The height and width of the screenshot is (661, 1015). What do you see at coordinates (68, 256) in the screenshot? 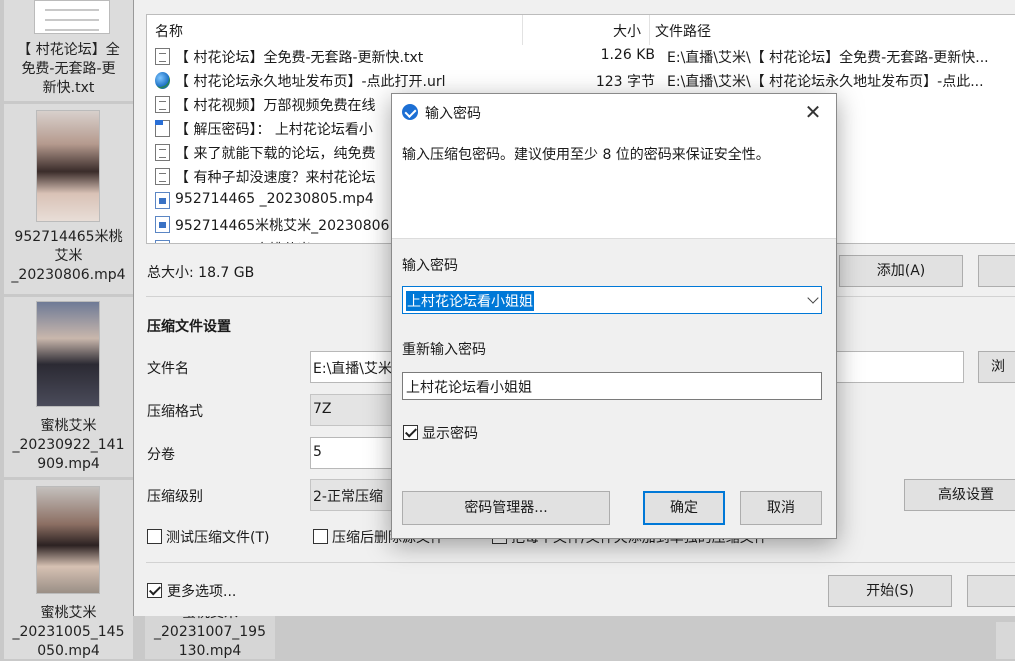
I see `file-tile-label: 952714465米桃 艾米 _20230806.mp4` at bounding box center [68, 256].